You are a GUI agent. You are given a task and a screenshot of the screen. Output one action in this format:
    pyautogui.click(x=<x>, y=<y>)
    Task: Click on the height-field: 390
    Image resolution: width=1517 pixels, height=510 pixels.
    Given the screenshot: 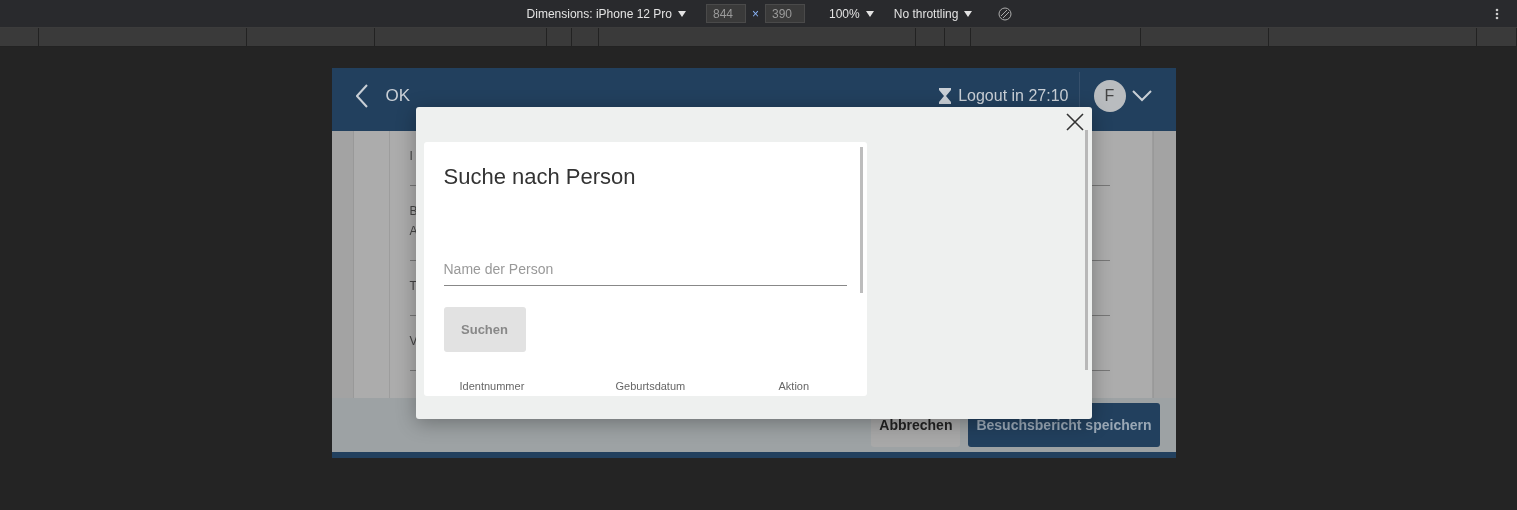 What is the action you would take?
    pyautogui.click(x=785, y=13)
    